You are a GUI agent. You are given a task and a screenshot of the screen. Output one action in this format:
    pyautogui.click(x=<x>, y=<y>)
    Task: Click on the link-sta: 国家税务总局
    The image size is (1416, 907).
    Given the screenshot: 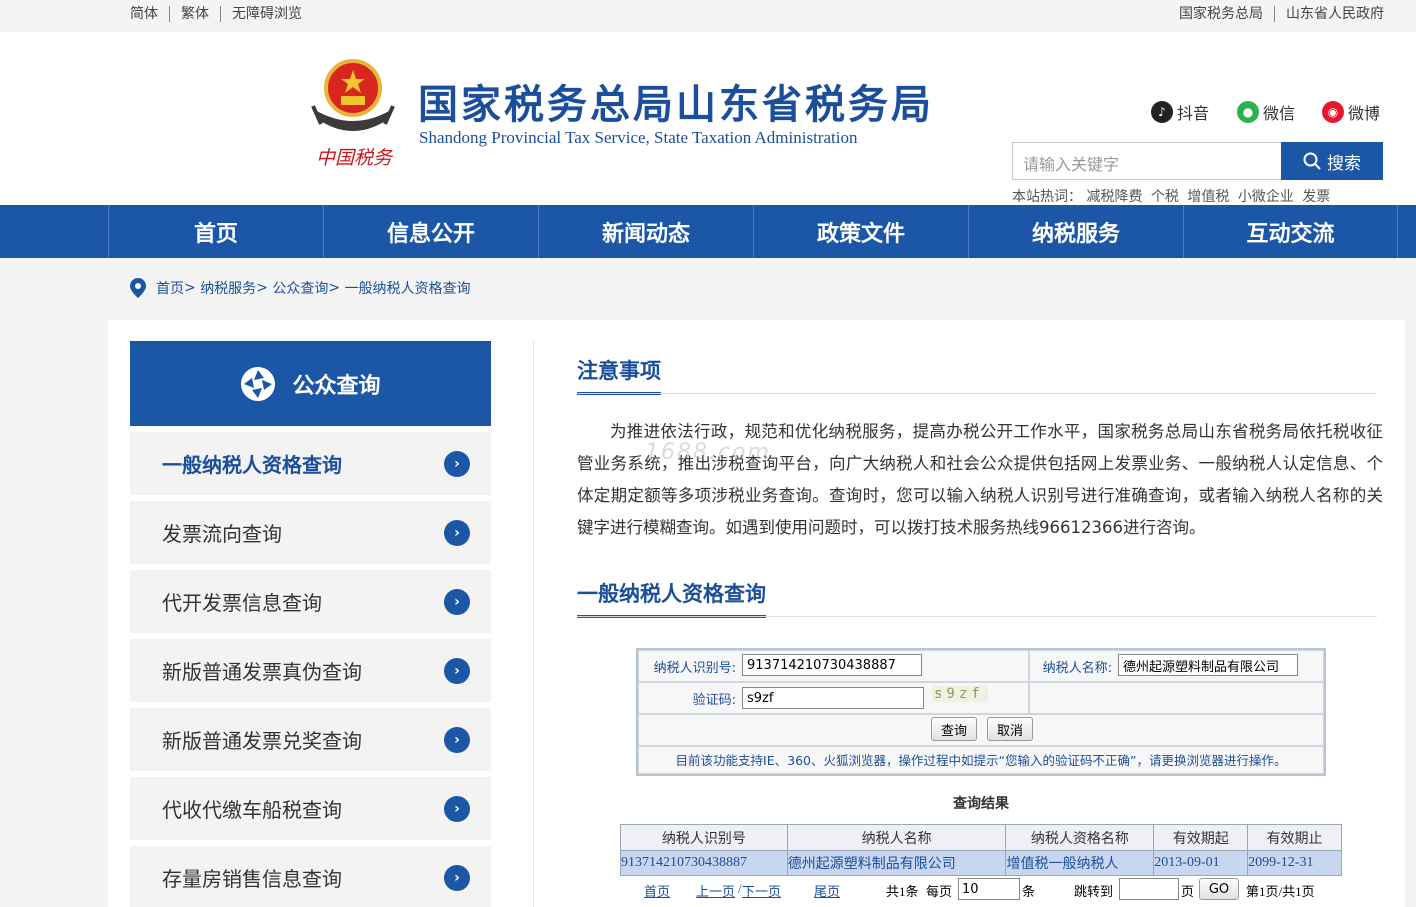 What is the action you would take?
    pyautogui.click(x=1226, y=14)
    